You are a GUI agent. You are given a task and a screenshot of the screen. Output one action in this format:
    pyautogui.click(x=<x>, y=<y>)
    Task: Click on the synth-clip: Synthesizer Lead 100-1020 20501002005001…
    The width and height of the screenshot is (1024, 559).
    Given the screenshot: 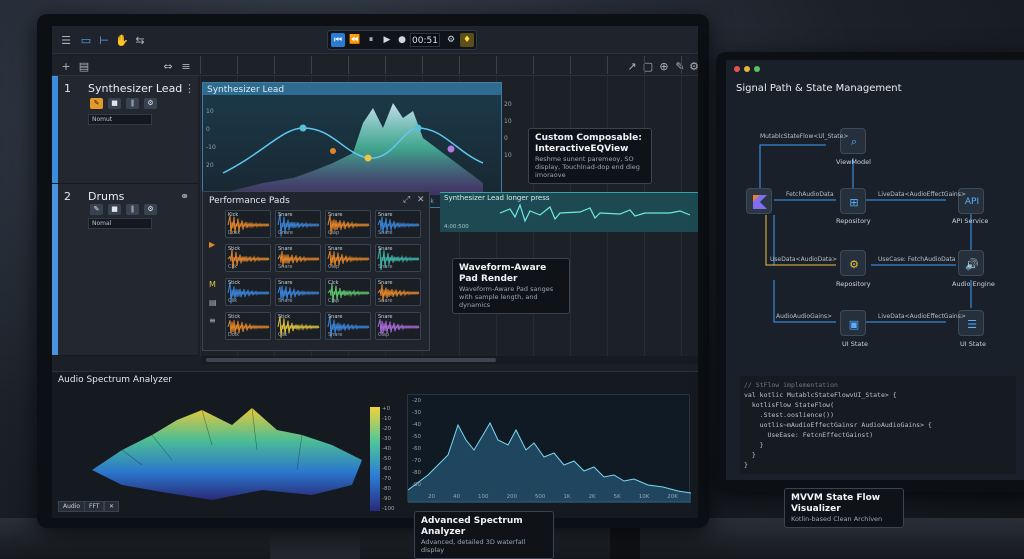 What is the action you would take?
    pyautogui.click(x=352, y=145)
    